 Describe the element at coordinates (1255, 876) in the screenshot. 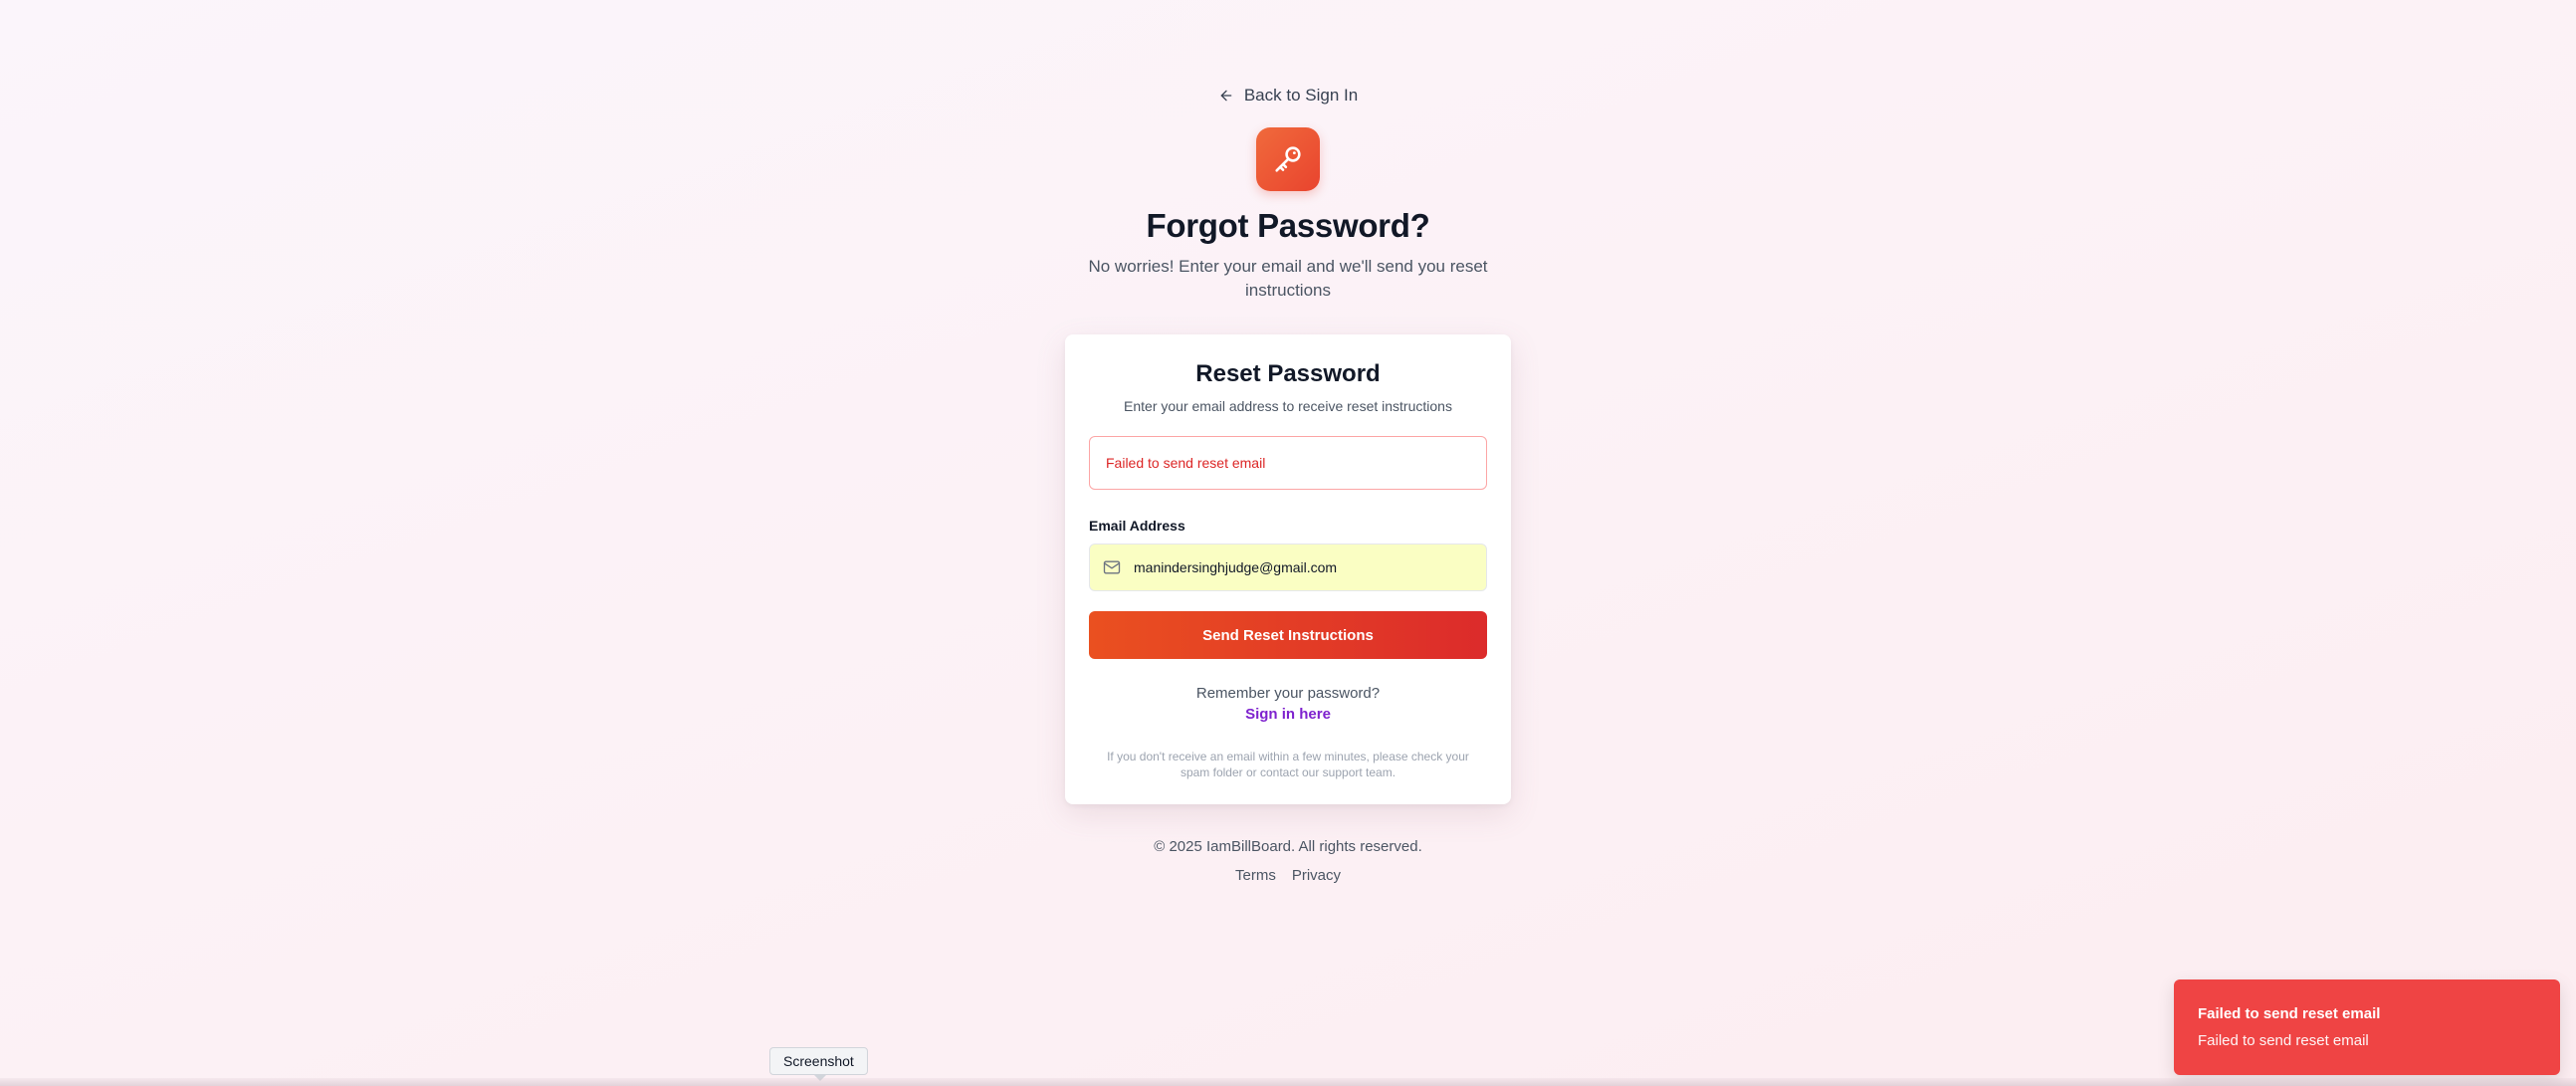

I see `terms-link: Terms` at that location.